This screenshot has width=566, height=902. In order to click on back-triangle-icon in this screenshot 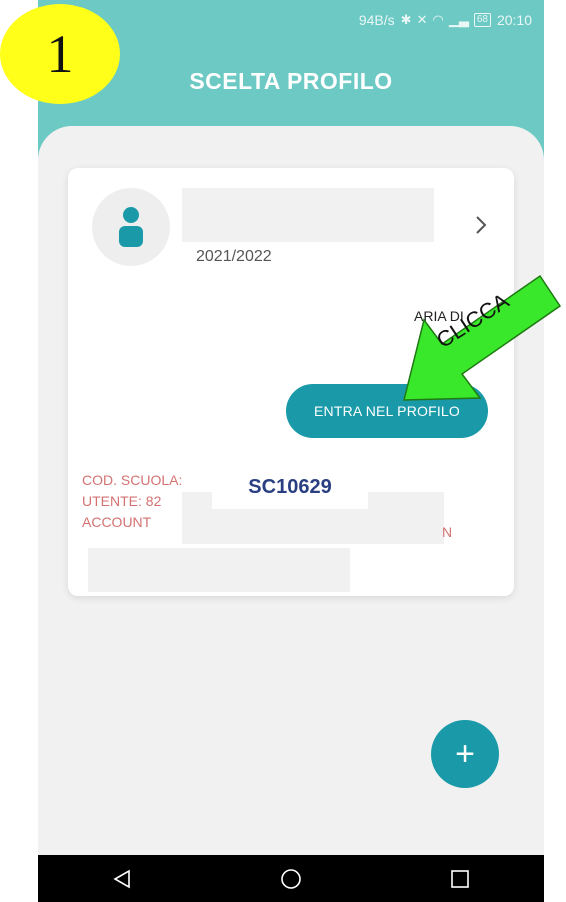, I will do `click(122, 879)`.